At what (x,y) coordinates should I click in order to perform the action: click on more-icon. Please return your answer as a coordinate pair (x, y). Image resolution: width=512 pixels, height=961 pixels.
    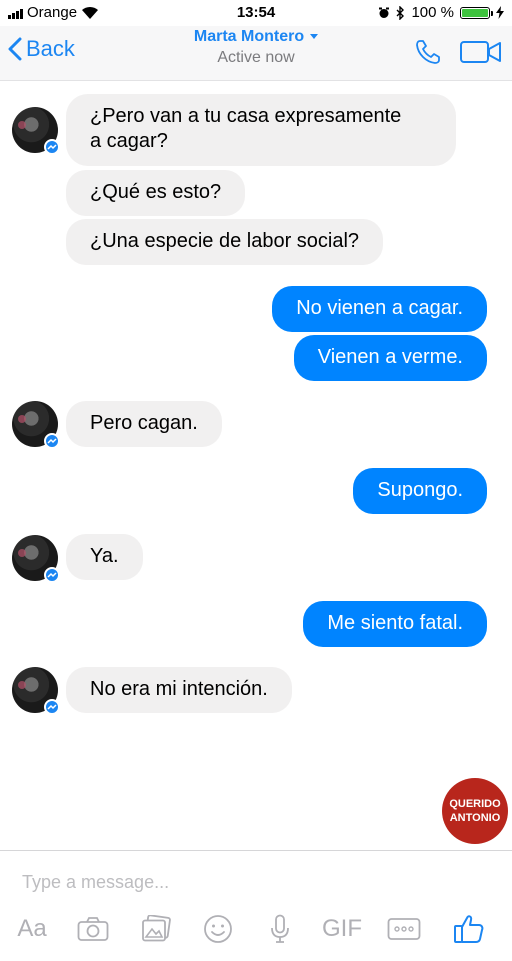
    Looking at the image, I should click on (404, 929).